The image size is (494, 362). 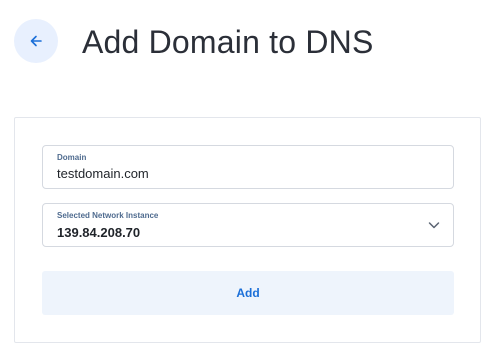 I want to click on network-instance-select: Selected Network Instance 139.84.208.70, so click(x=248, y=225).